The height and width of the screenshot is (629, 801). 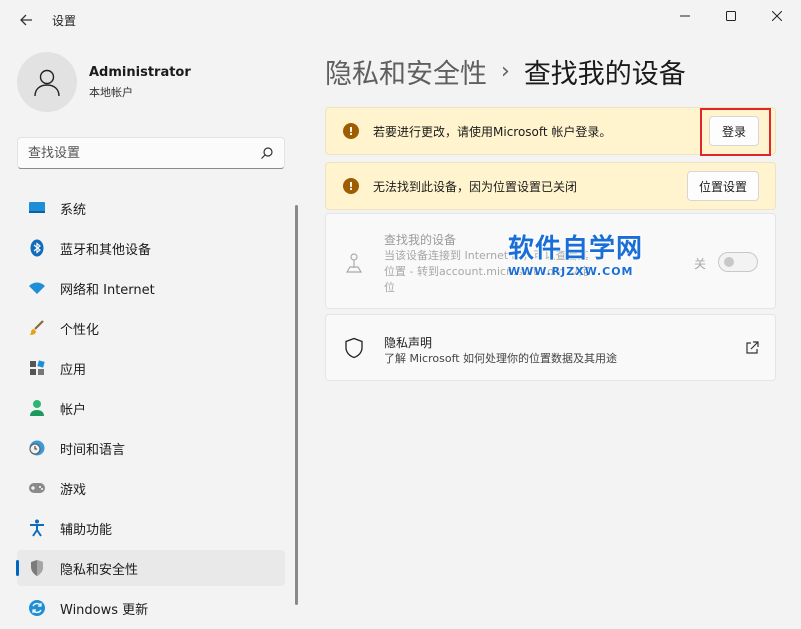 I want to click on sidebar-item-system: 系统, so click(x=151, y=208).